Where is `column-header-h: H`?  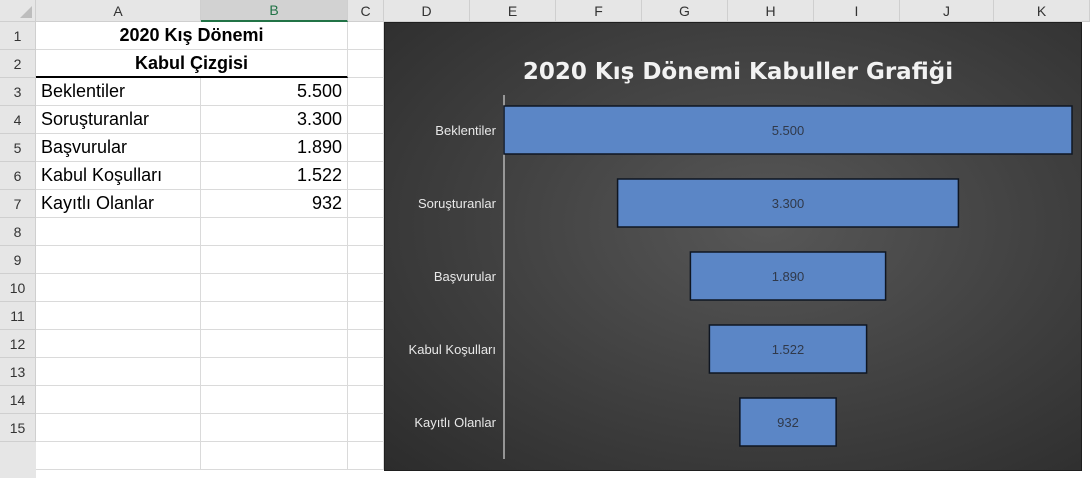
column-header-h: H is located at coordinates (771, 11).